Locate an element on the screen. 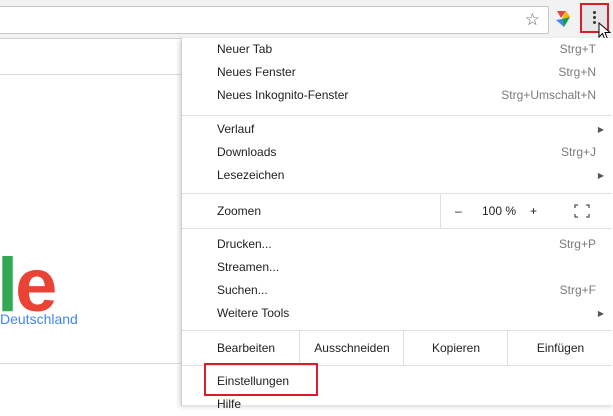 This screenshot has height=416, width=613. menu-zoom-row: Zoomen – 100 % + is located at coordinates (397, 211).